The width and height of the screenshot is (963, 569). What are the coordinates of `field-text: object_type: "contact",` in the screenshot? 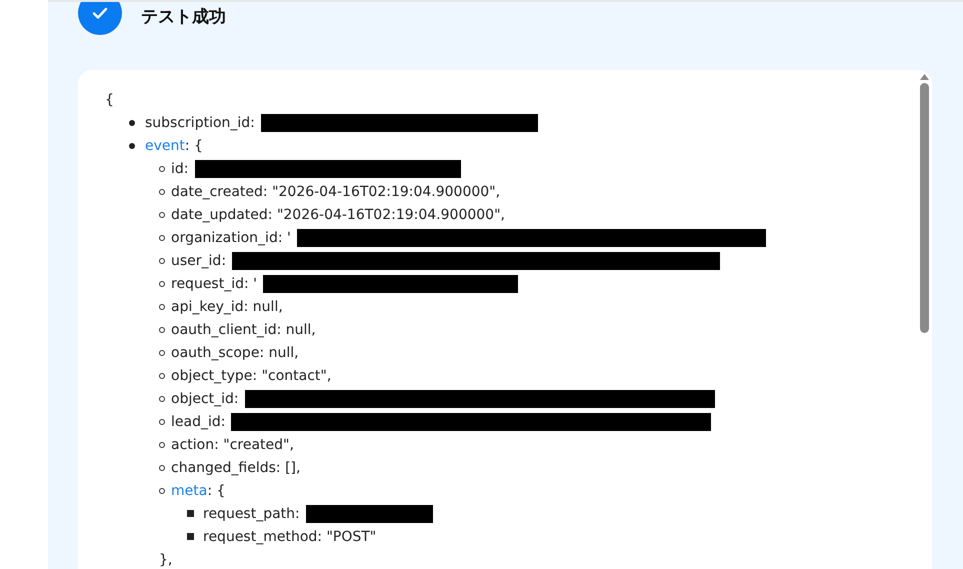 It's located at (251, 376).